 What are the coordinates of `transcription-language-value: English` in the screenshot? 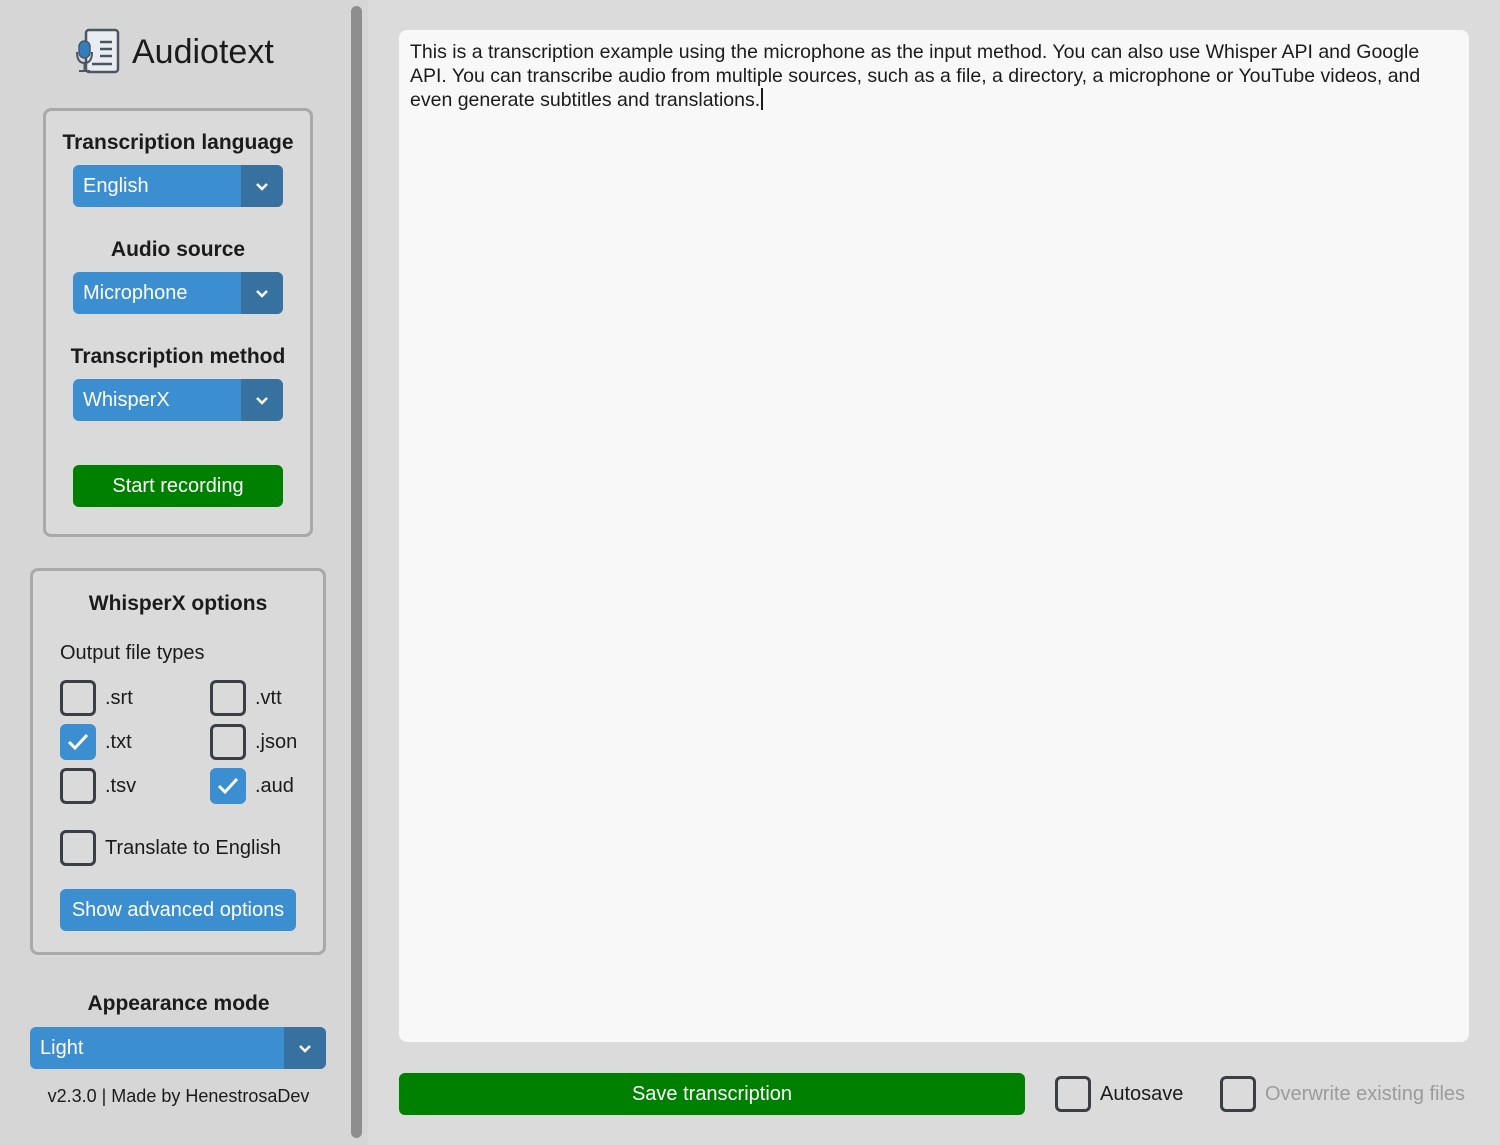 It's located at (116, 186).